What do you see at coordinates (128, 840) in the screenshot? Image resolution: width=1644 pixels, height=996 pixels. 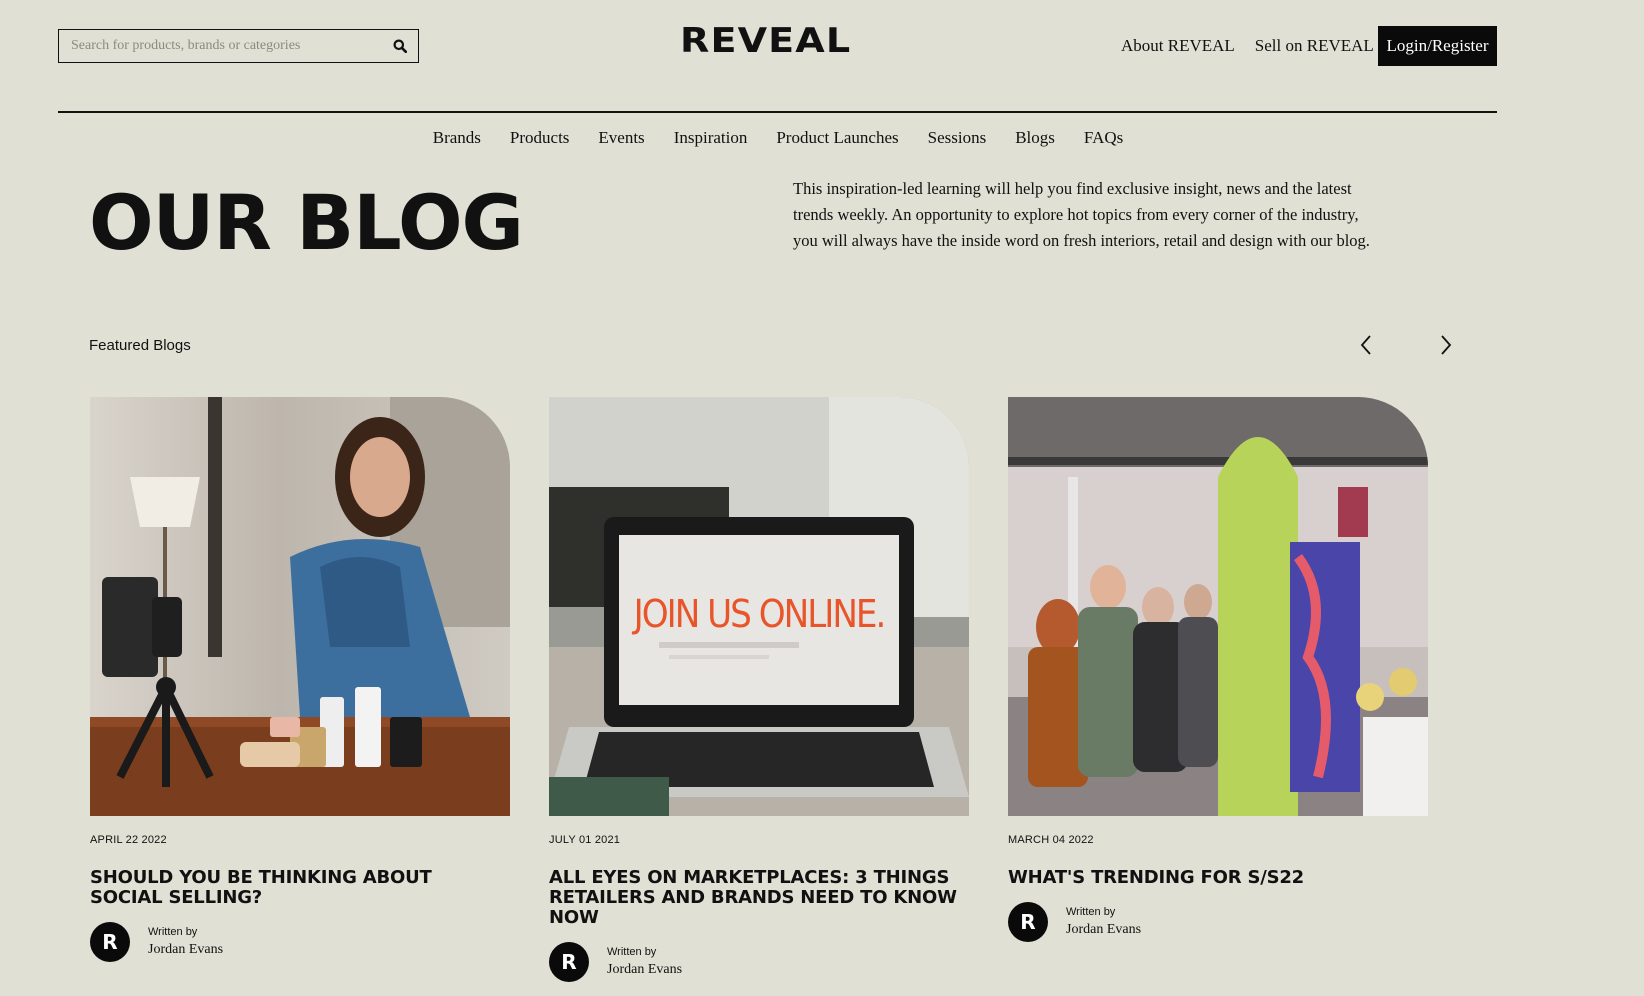 I see `blog-card-date: APRIL 22 2022` at bounding box center [128, 840].